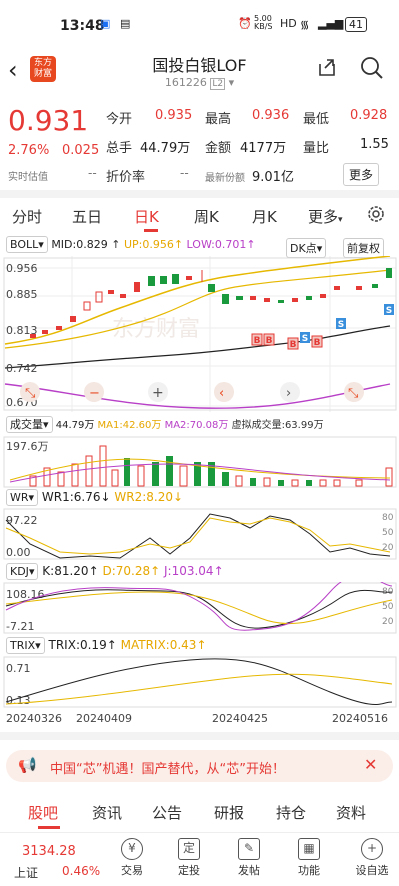  Describe the element at coordinates (22, 497) in the screenshot. I see `wr-selector: WR▾` at that location.